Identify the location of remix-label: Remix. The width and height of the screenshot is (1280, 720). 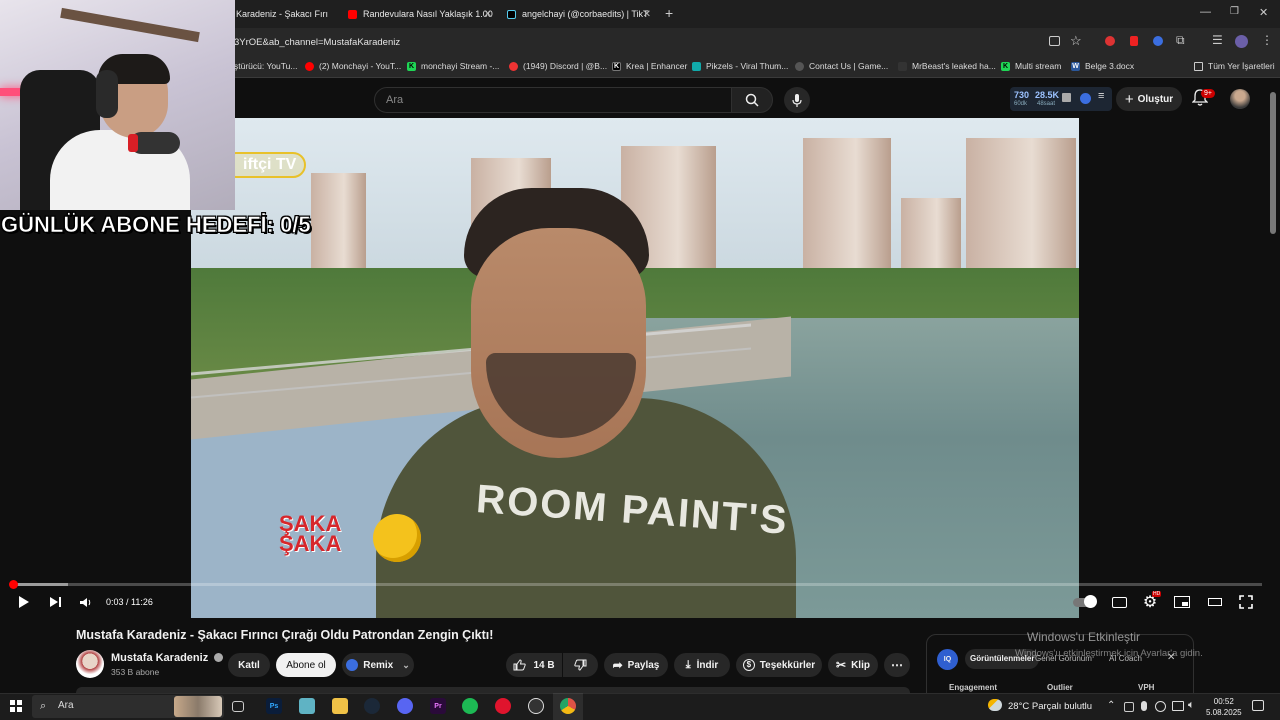
(378, 665).